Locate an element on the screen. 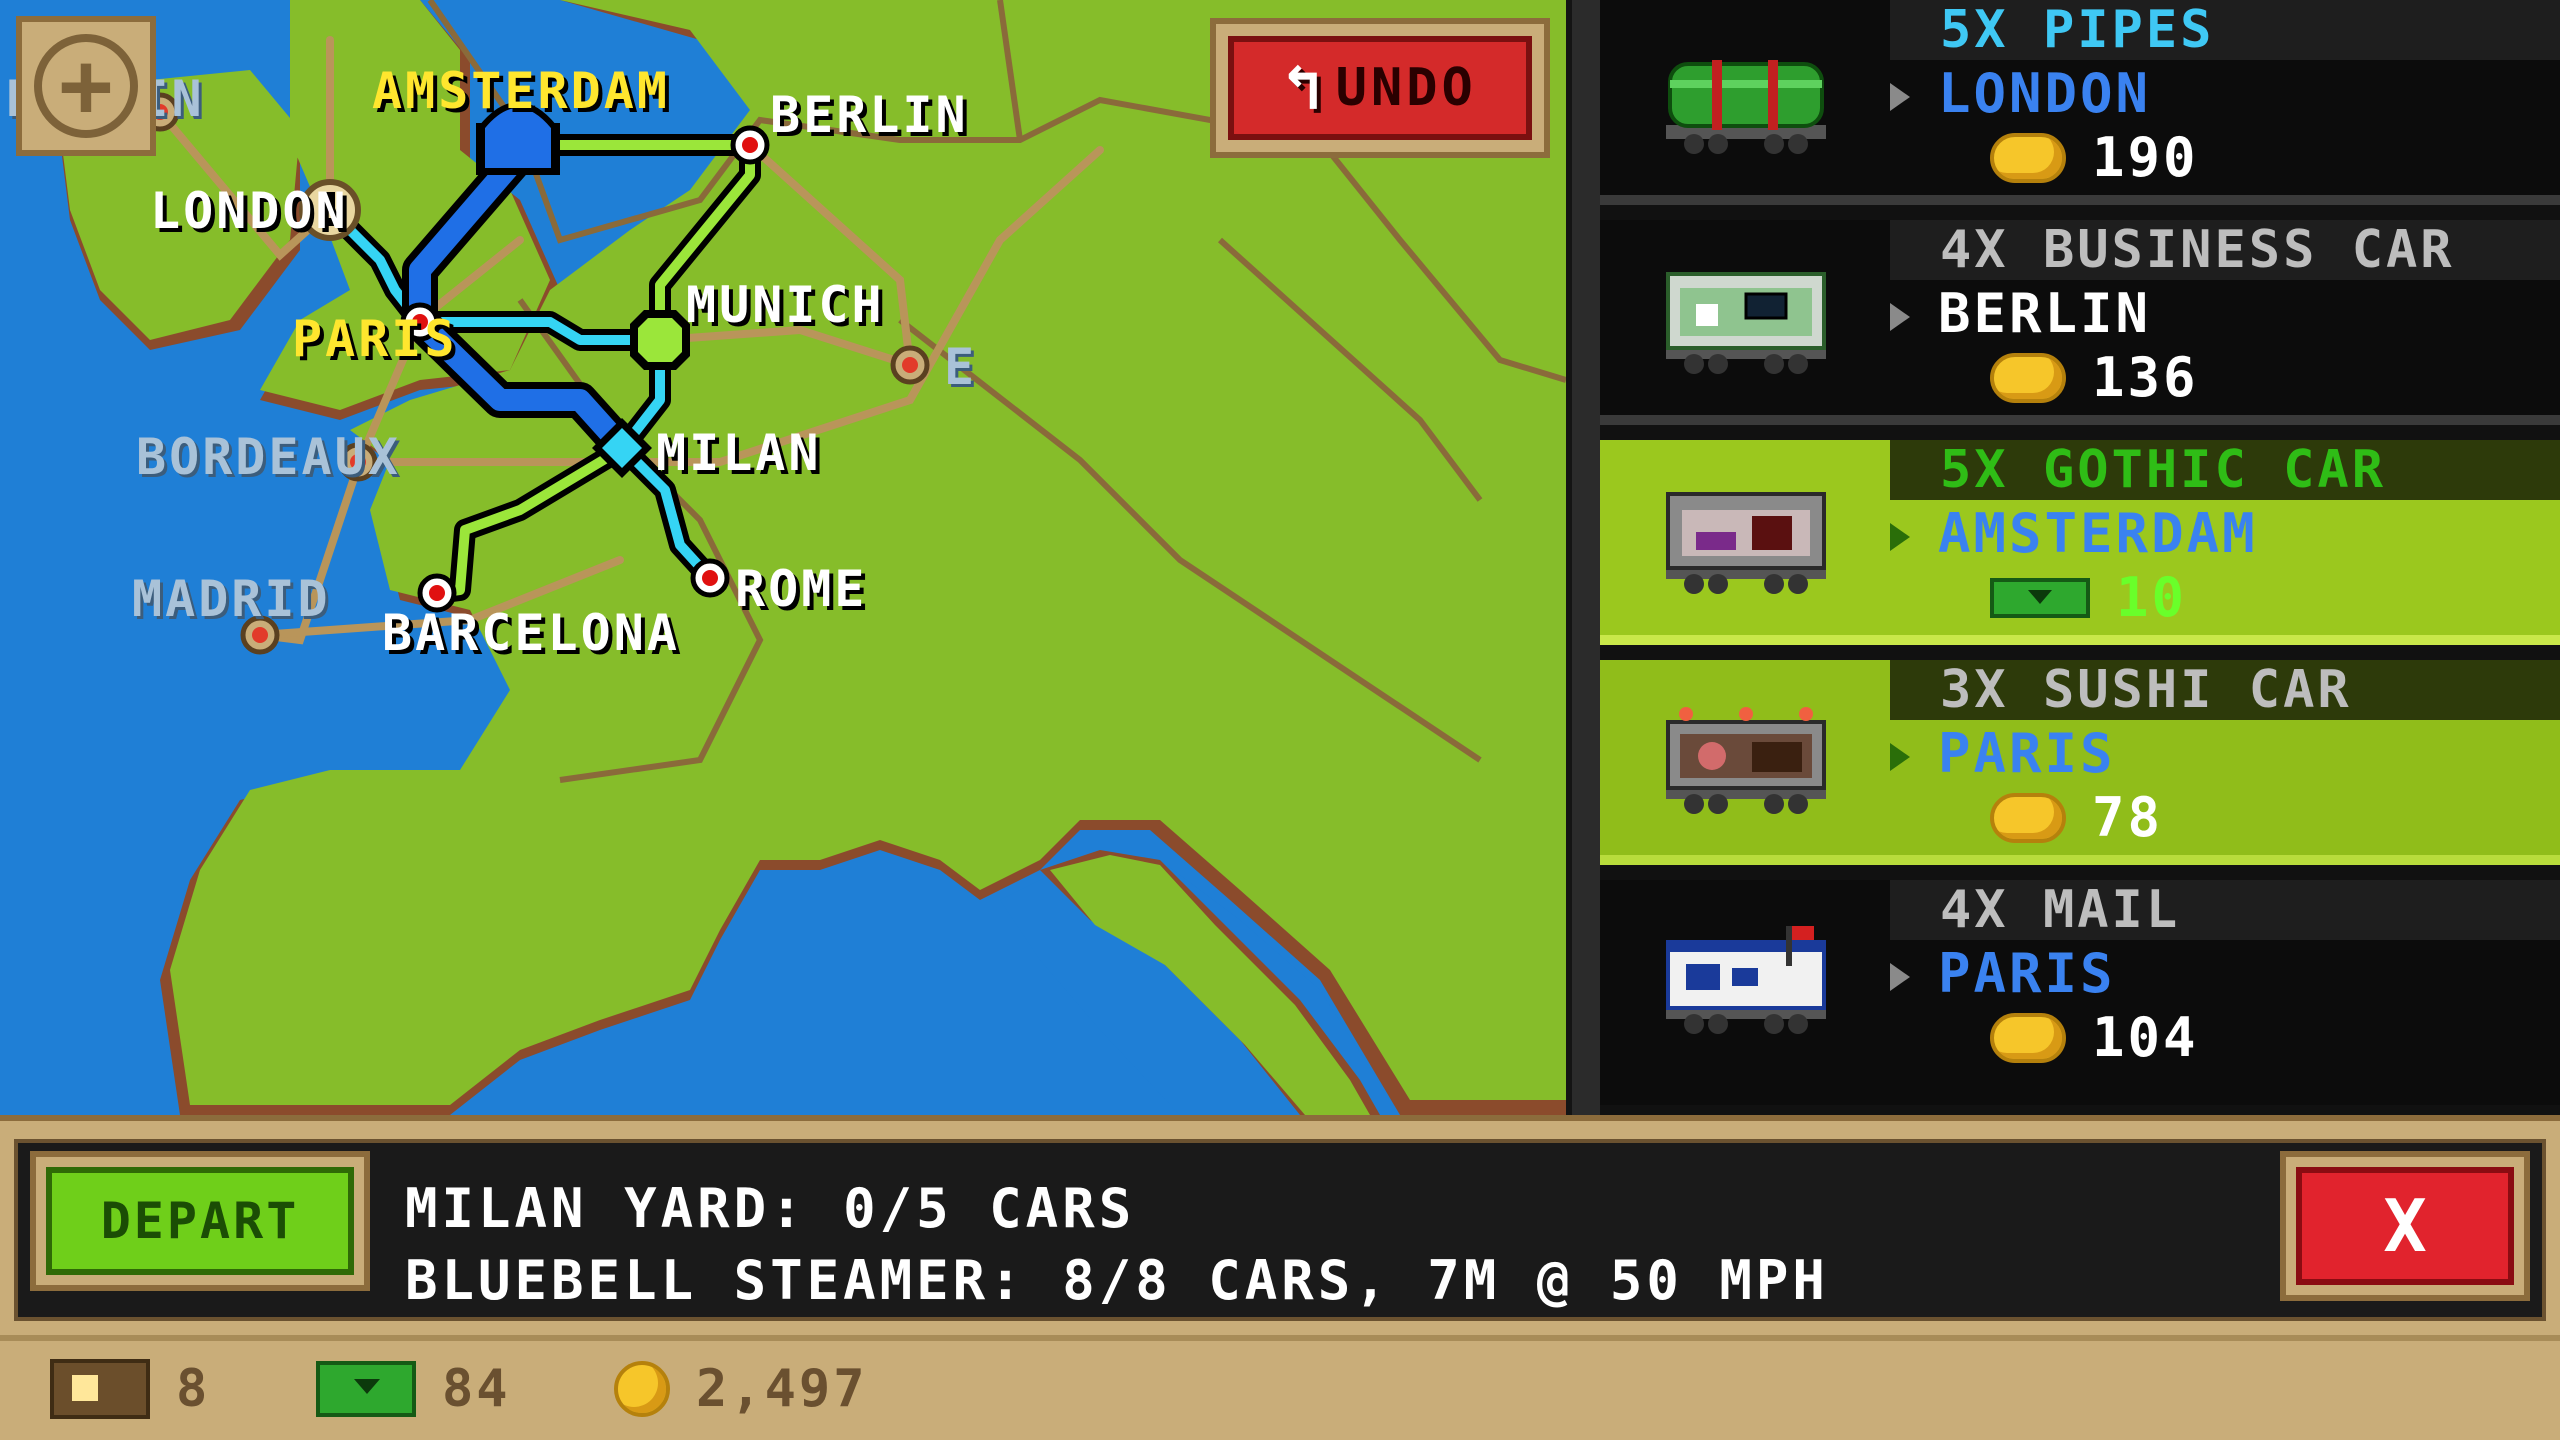 Image resolution: width=2560 pixels, height=1440 pixels. city-label-london: LONDON is located at coordinates (249, 211).